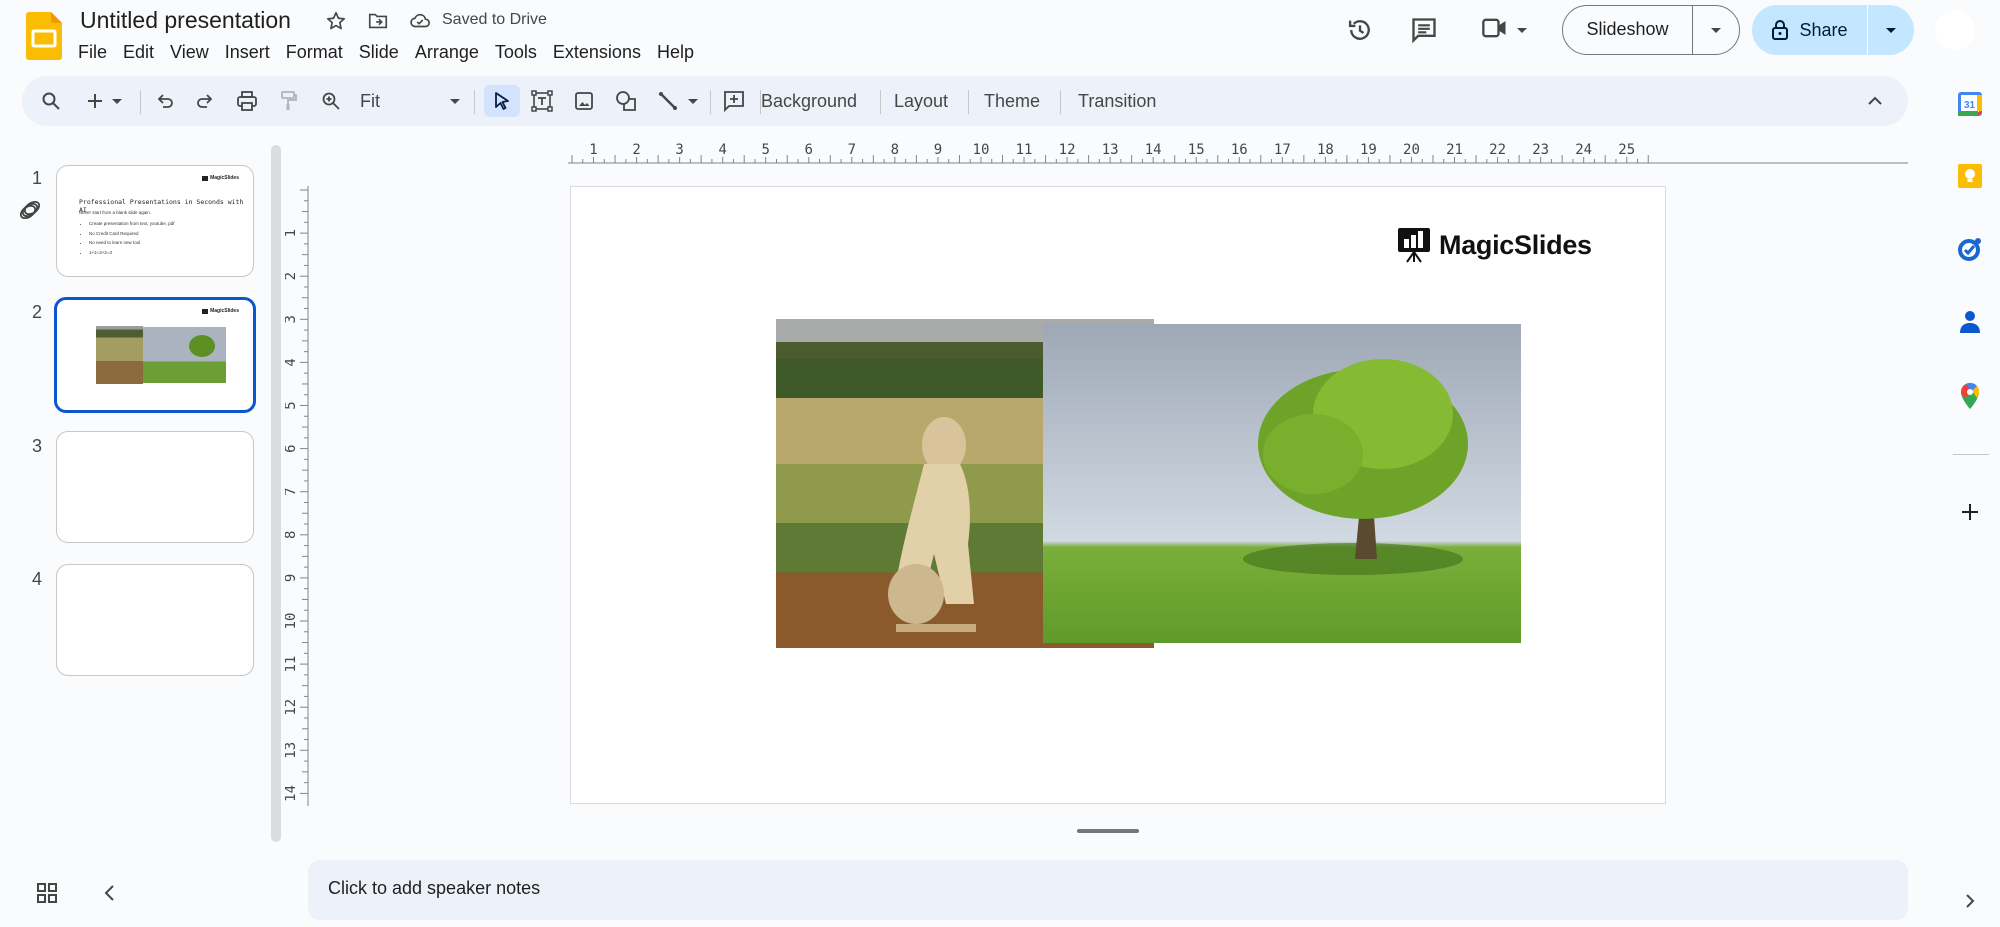  I want to click on transition-button: Transition, so click(1117, 101).